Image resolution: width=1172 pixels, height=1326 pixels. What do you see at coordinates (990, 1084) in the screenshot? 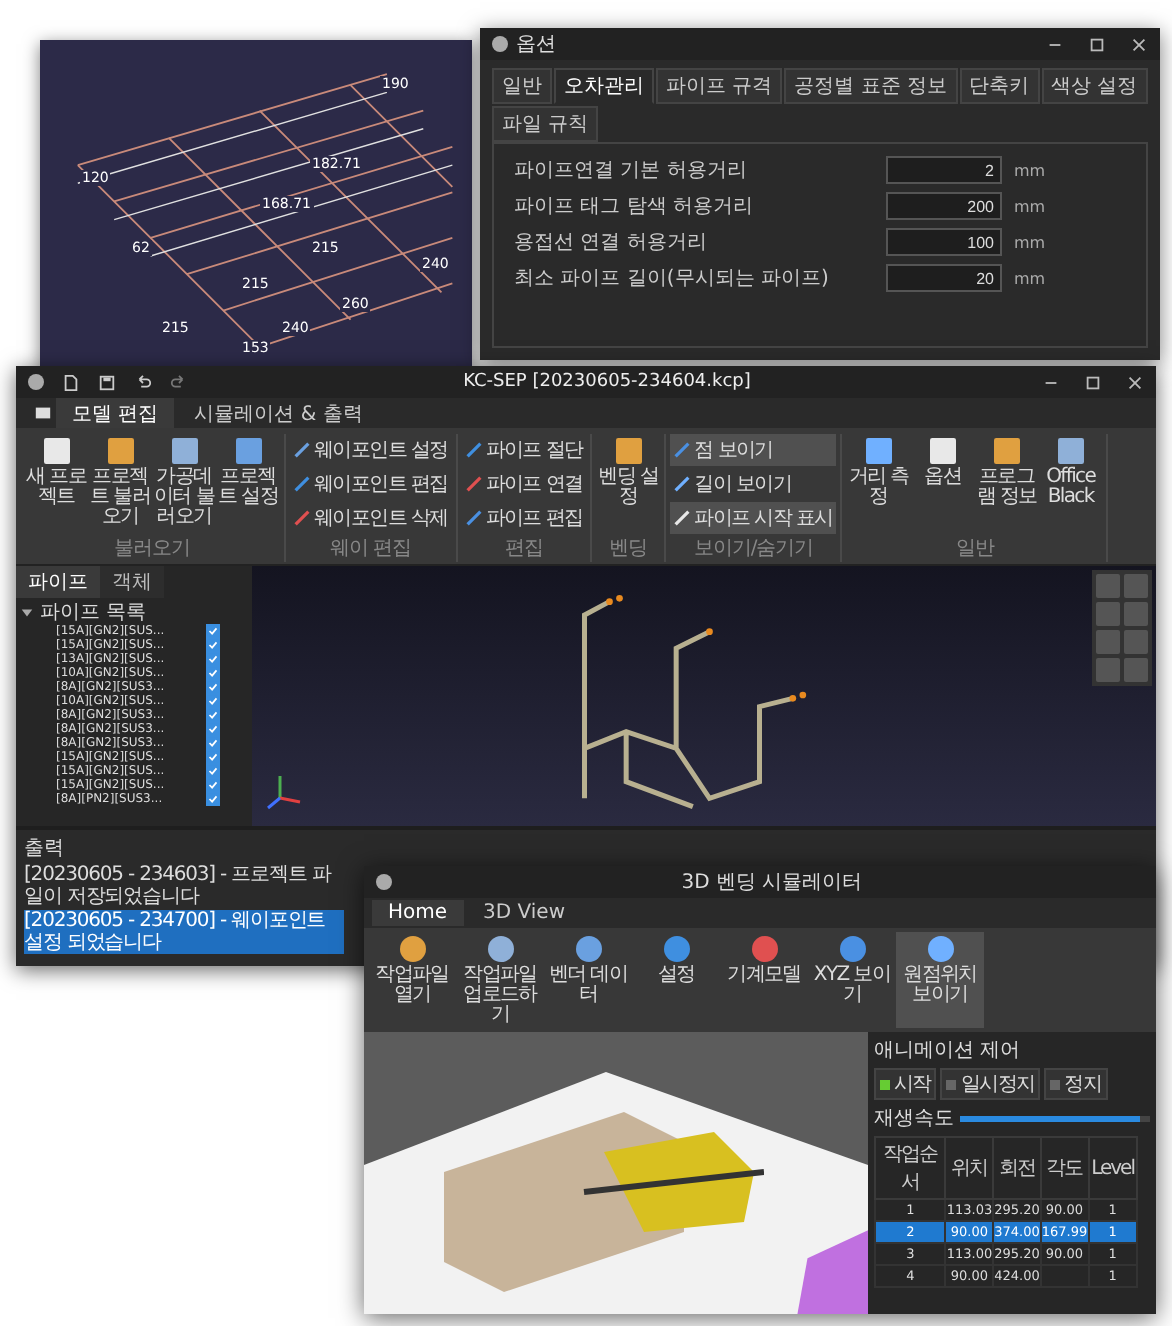
I see `playback-button: 일시정지` at bounding box center [990, 1084].